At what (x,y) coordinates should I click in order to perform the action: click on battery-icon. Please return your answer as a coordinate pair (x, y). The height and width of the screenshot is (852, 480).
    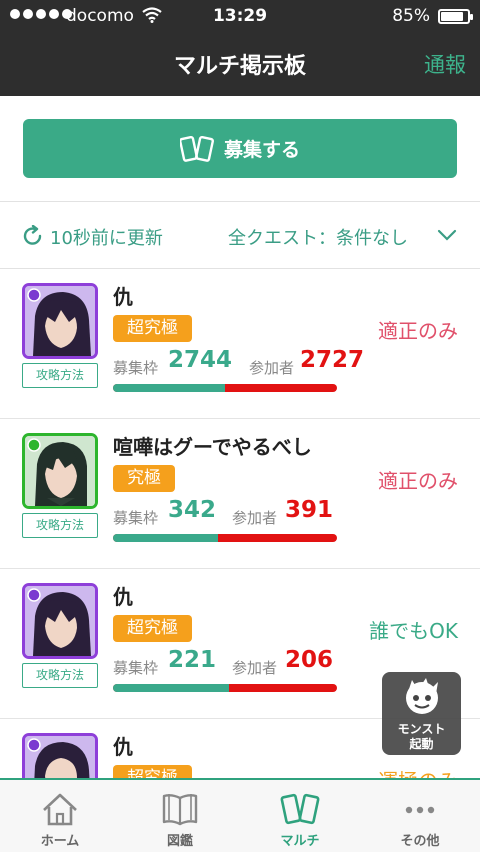
    Looking at the image, I should click on (455, 16).